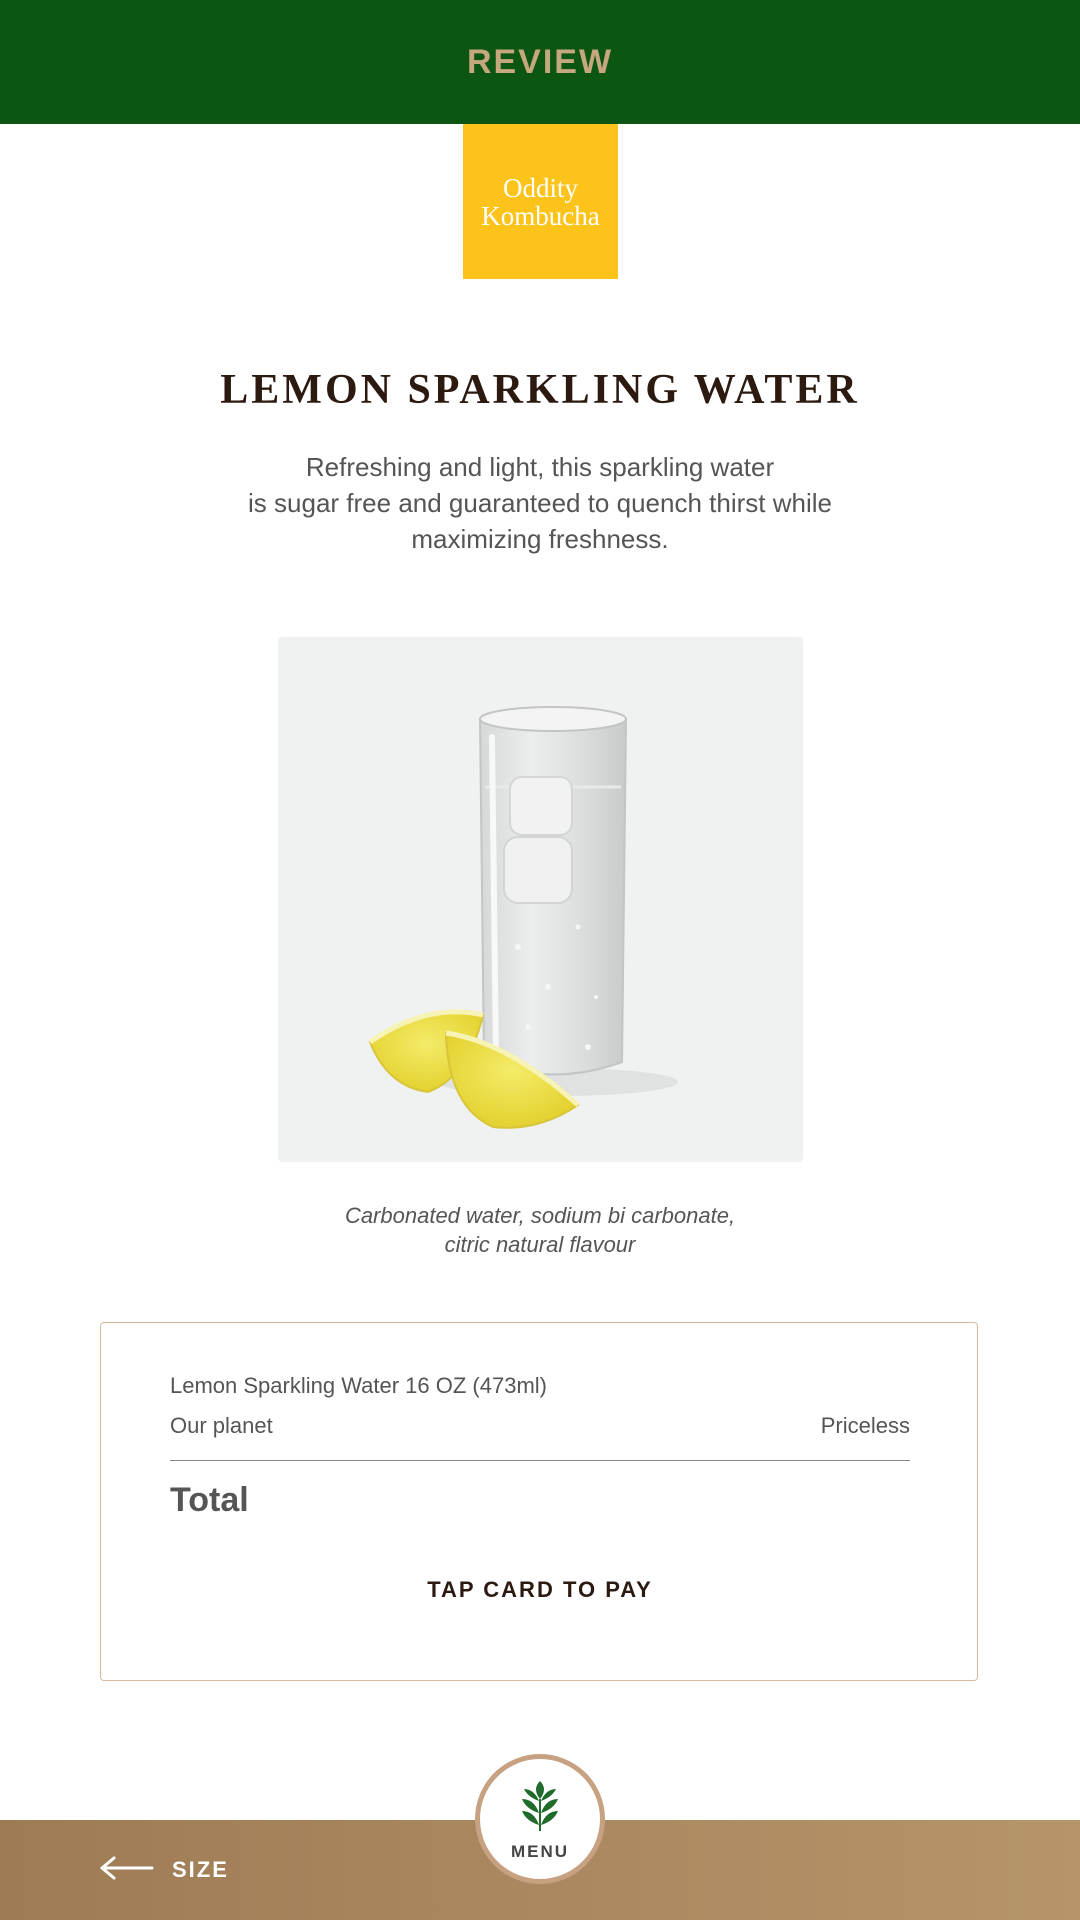 This screenshot has height=1920, width=1080. What do you see at coordinates (163, 1870) in the screenshot?
I see `back-to-size-button: SIZE` at bounding box center [163, 1870].